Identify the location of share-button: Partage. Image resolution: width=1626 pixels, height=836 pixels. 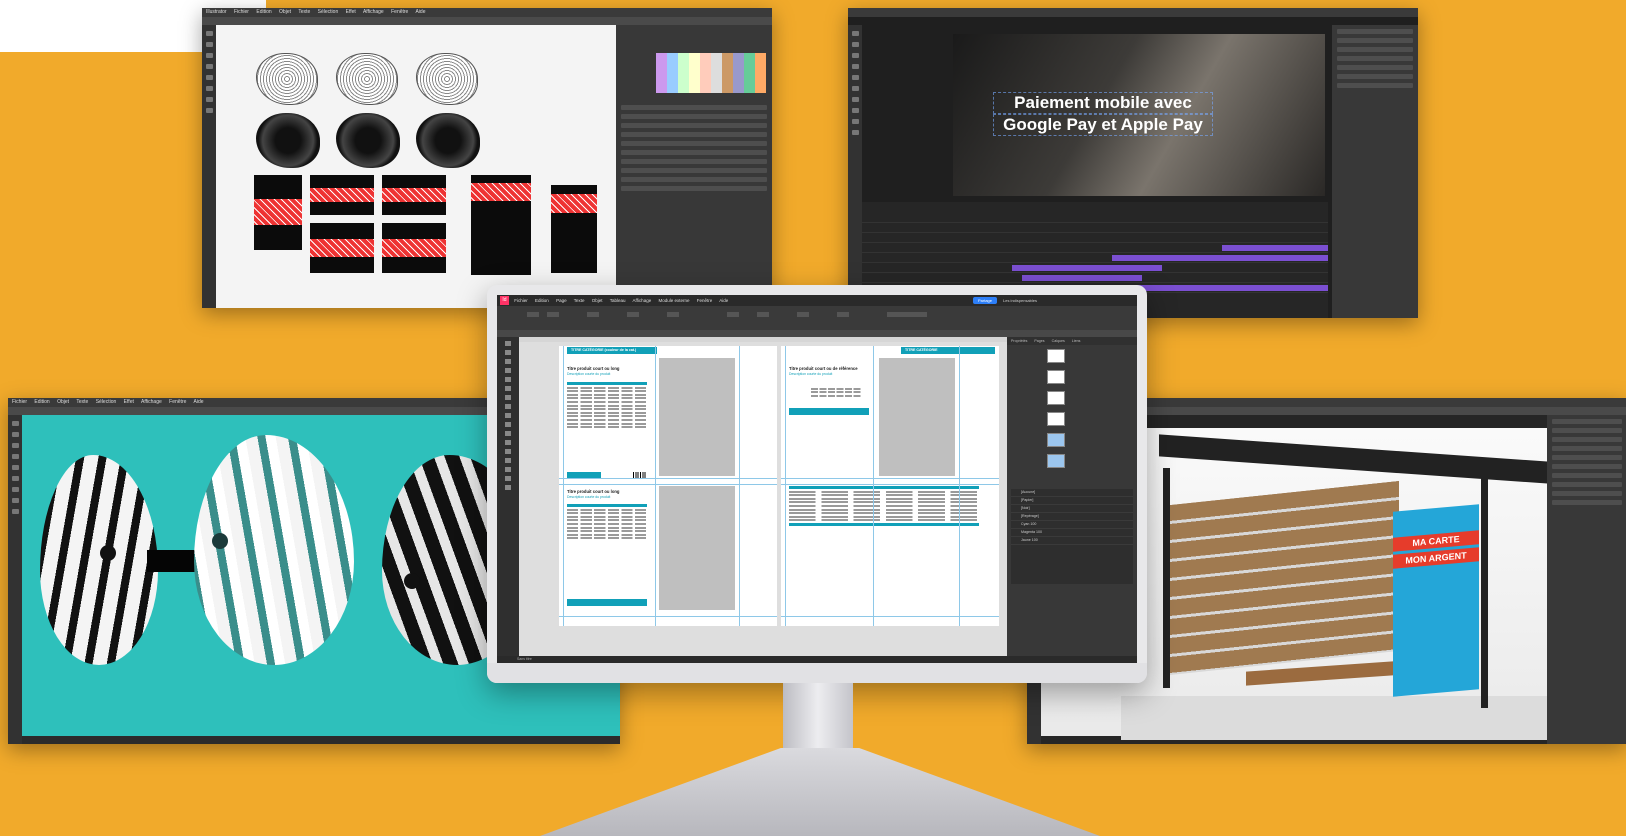
(985, 300).